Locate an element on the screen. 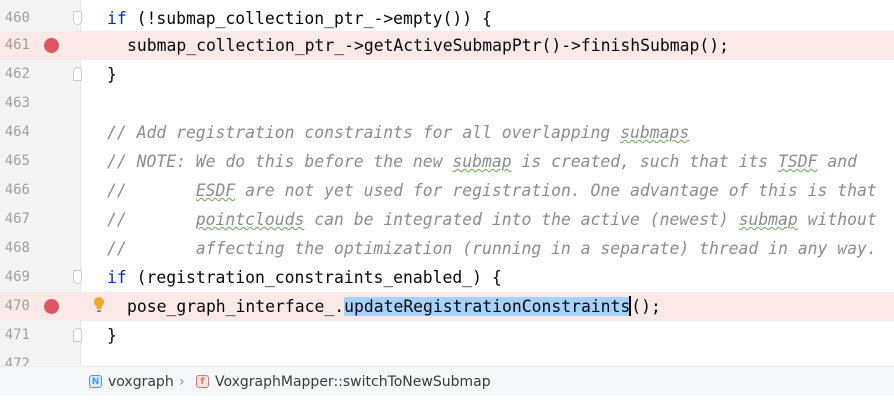  line-number: 468 is located at coordinates (15, 248).